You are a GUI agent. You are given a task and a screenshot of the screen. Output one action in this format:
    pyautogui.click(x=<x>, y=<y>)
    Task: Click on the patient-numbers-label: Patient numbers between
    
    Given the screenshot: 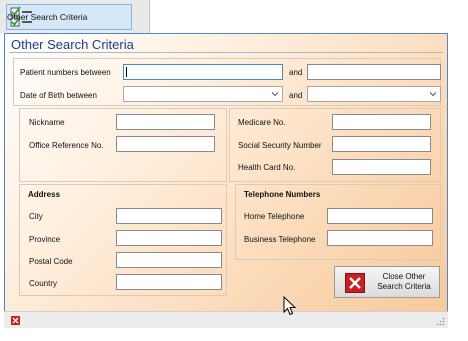 What is the action you would take?
    pyautogui.click(x=65, y=72)
    